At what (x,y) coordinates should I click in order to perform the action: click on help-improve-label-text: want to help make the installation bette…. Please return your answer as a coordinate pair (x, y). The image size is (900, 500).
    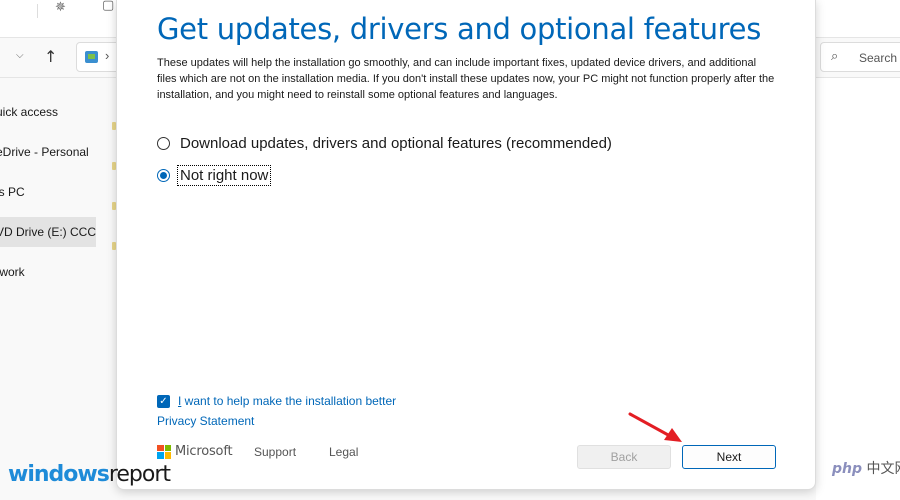
    Looking at the image, I should click on (289, 401).